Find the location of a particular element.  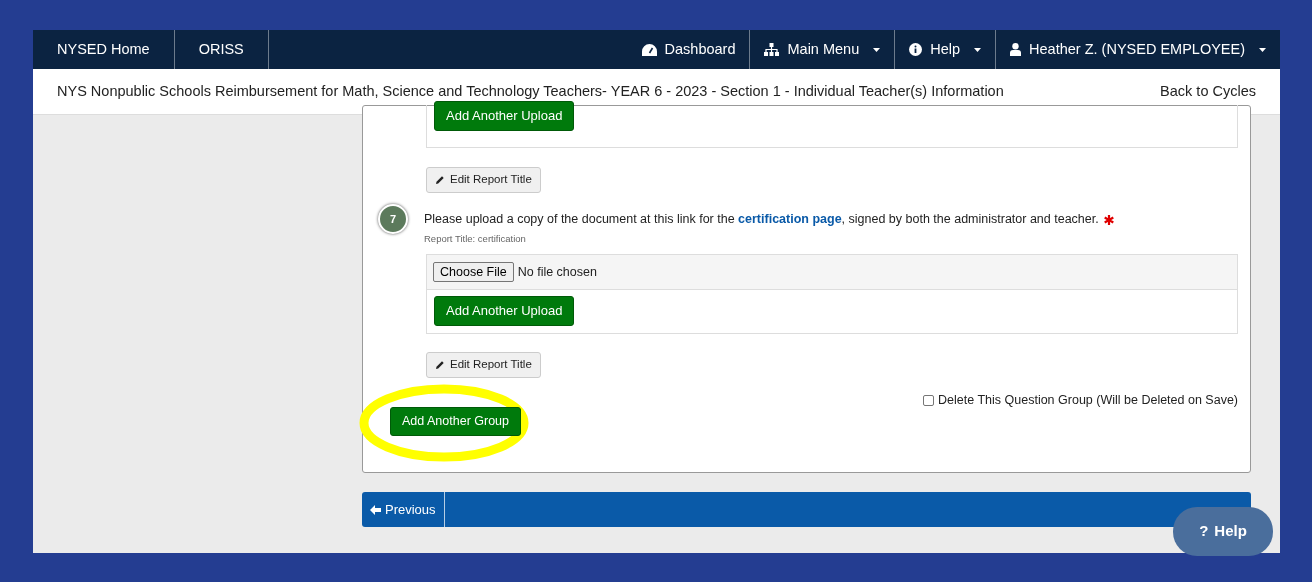

question-text: Please upload a copy of the document at this link for the certification page, signed by both the administrator and teacher. is located at coordinates (769, 219).